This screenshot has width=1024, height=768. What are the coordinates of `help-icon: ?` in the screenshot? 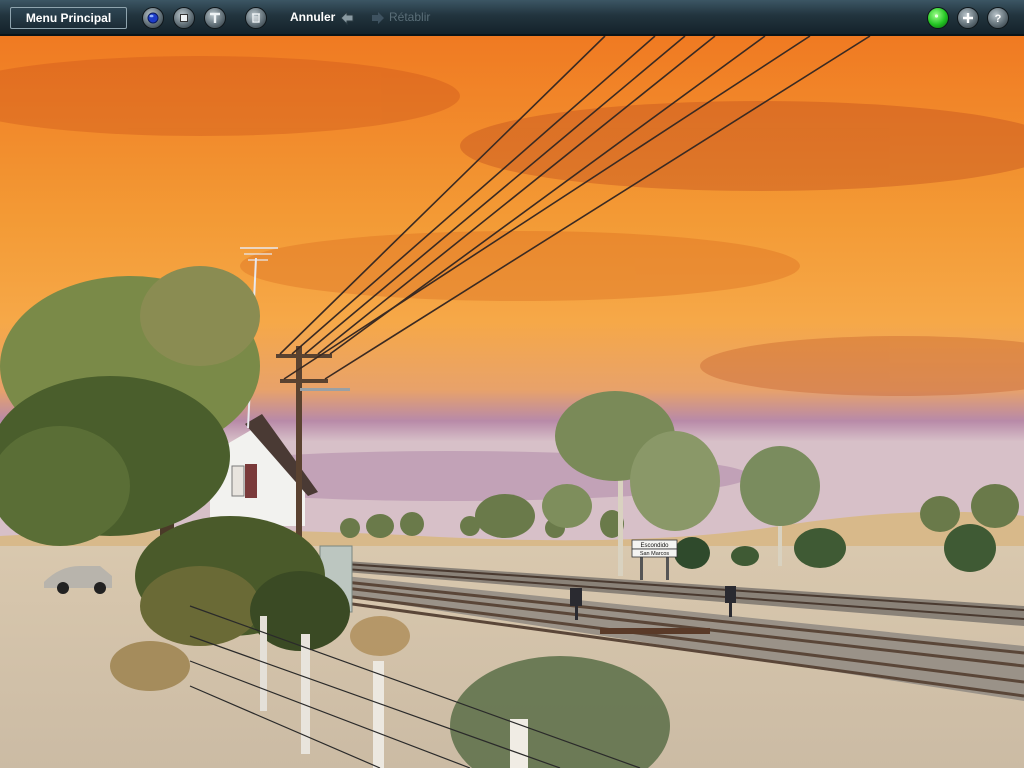 It's located at (998, 19).